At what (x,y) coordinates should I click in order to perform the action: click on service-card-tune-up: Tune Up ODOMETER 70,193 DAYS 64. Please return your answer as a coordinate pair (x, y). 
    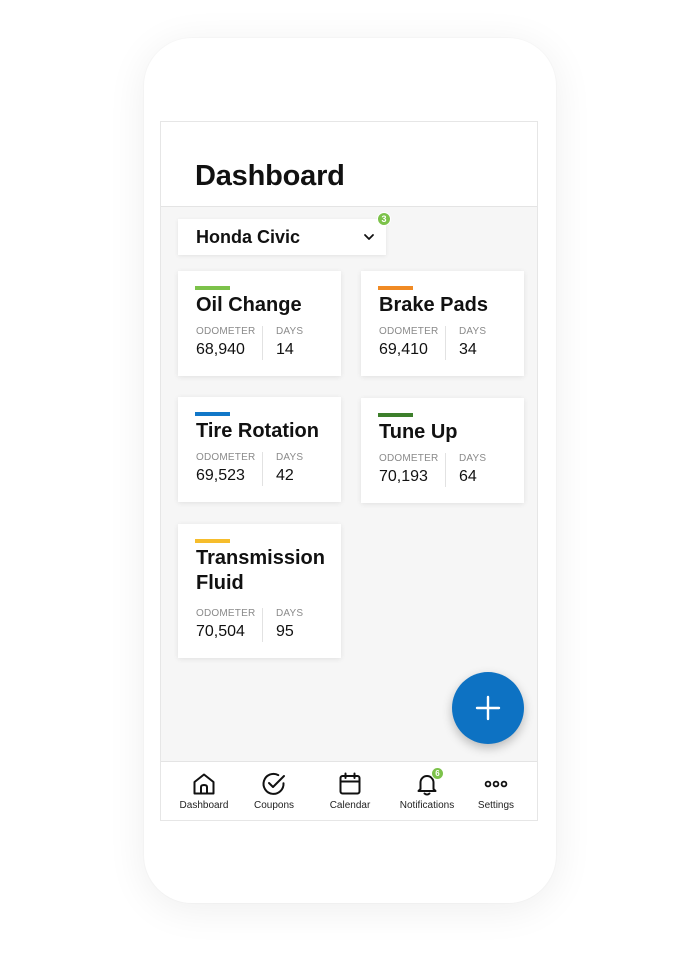
    Looking at the image, I should click on (442, 450).